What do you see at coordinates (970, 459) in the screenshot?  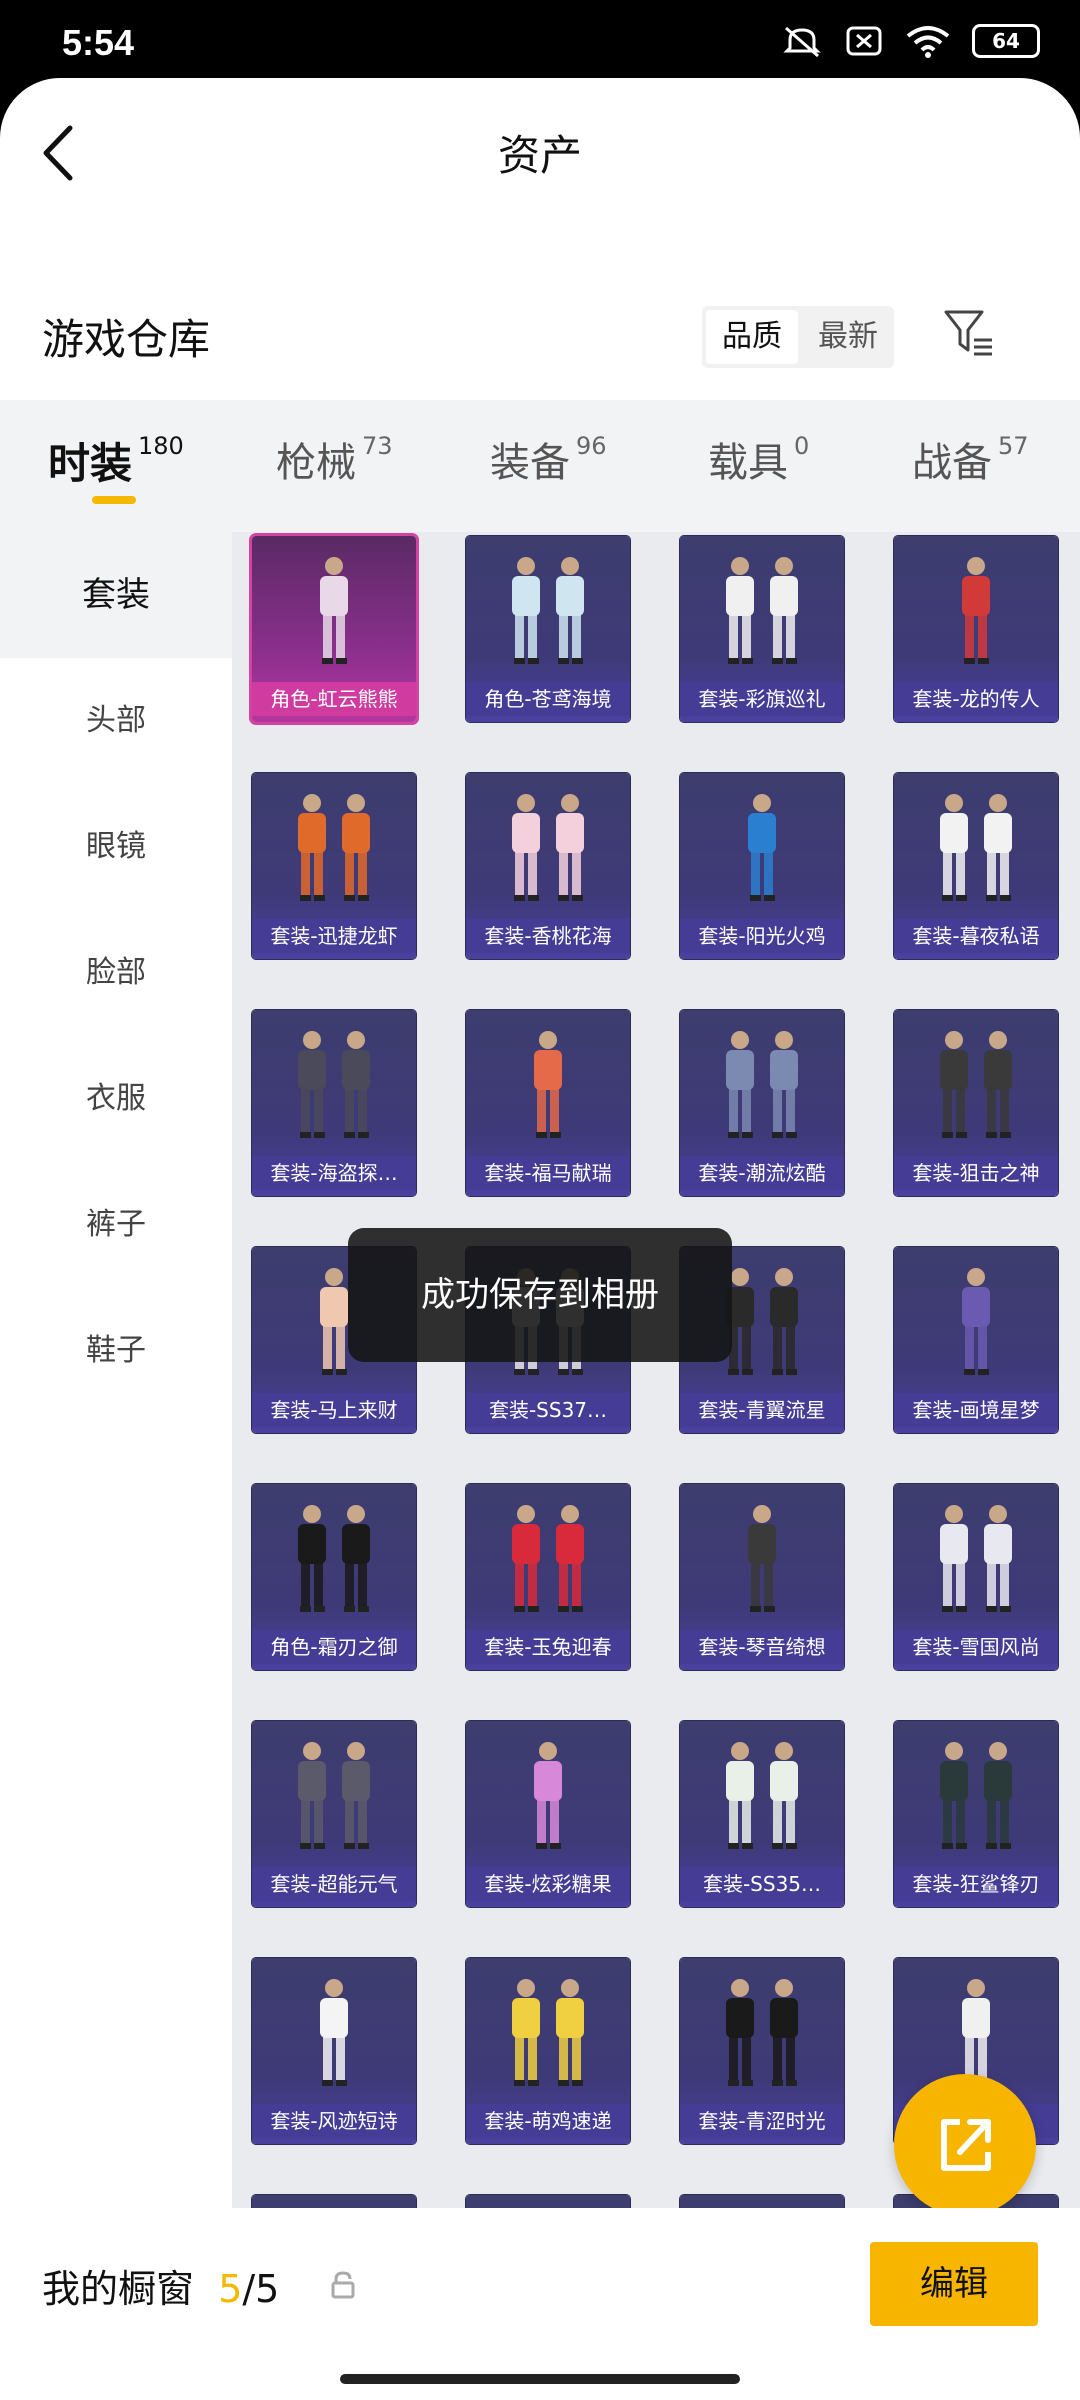 I see `tab-supplies: 战备 57` at bounding box center [970, 459].